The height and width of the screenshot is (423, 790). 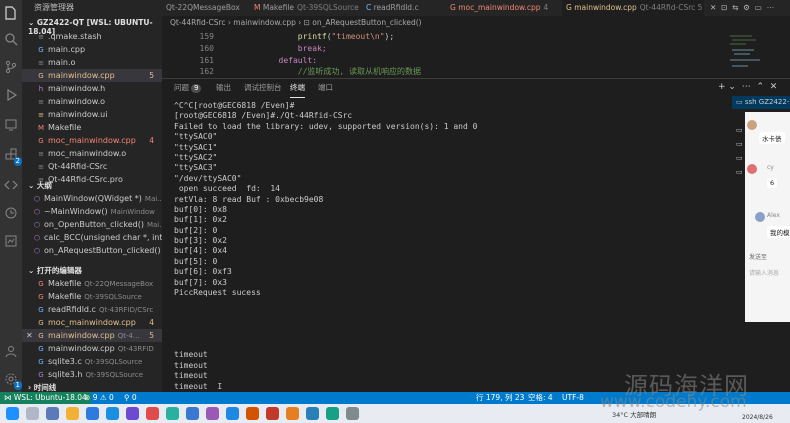 I want to click on tab-moc-mainwindow: G moc_mainwindow.cpp 4, so click(x=501, y=8).